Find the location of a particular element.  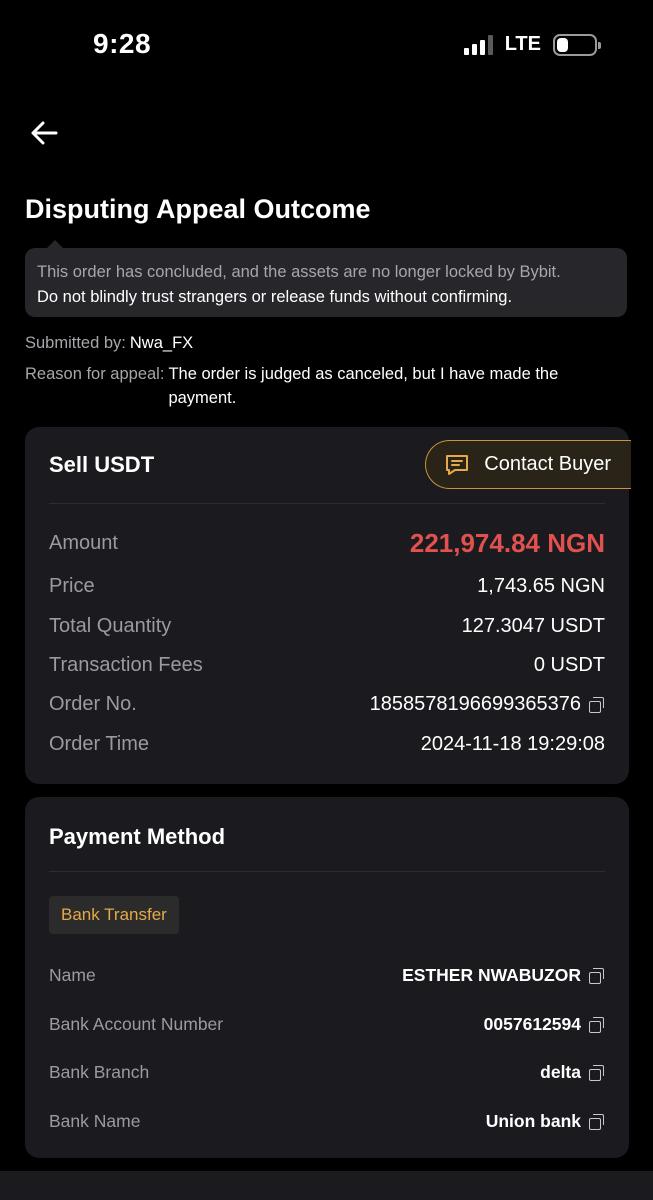

bank-name-value: Union bank is located at coordinates (545, 1121).